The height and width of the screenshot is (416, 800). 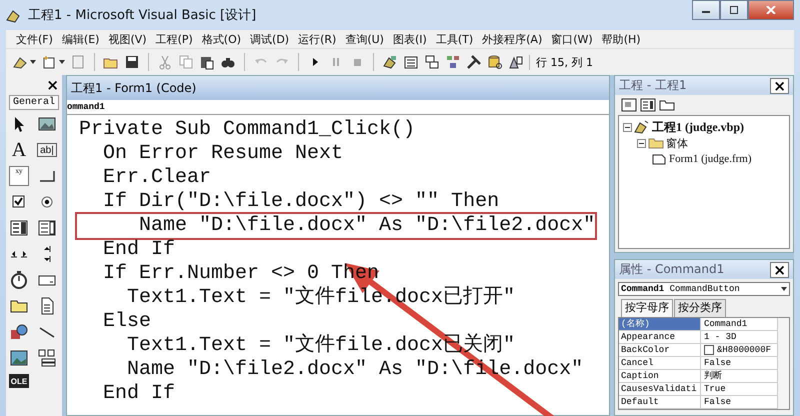 I want to click on property-name: CausesValidati, so click(x=660, y=389).